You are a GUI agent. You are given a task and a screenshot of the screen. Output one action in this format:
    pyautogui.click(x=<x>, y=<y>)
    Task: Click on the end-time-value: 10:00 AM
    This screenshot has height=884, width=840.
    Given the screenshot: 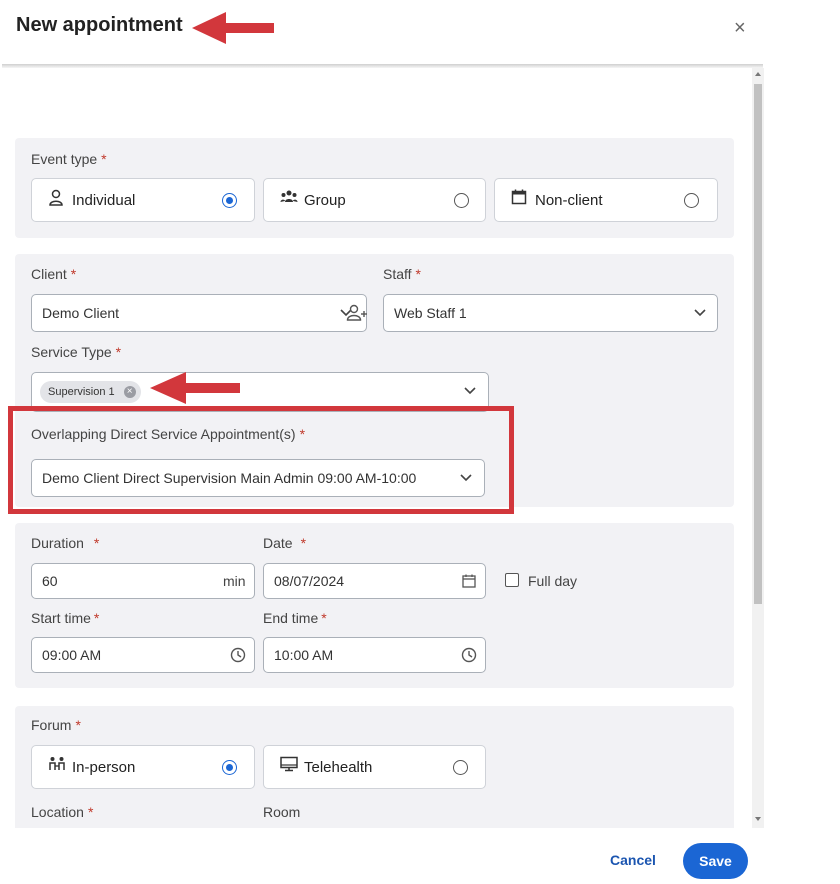 What is the action you would take?
    pyautogui.click(x=304, y=655)
    